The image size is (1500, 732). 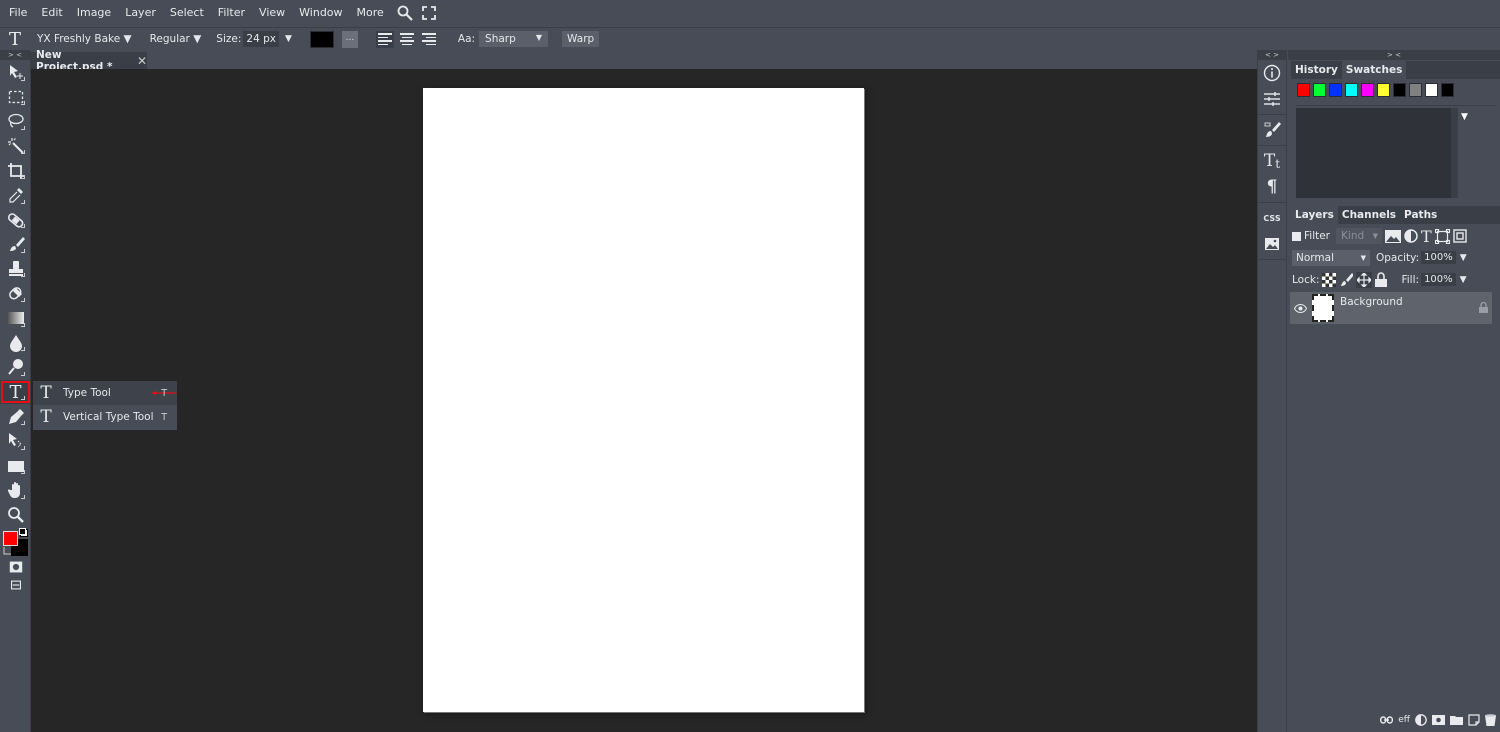 What do you see at coordinates (1463, 258) in the screenshot?
I see `opacity-dropdown-icon: ▼` at bounding box center [1463, 258].